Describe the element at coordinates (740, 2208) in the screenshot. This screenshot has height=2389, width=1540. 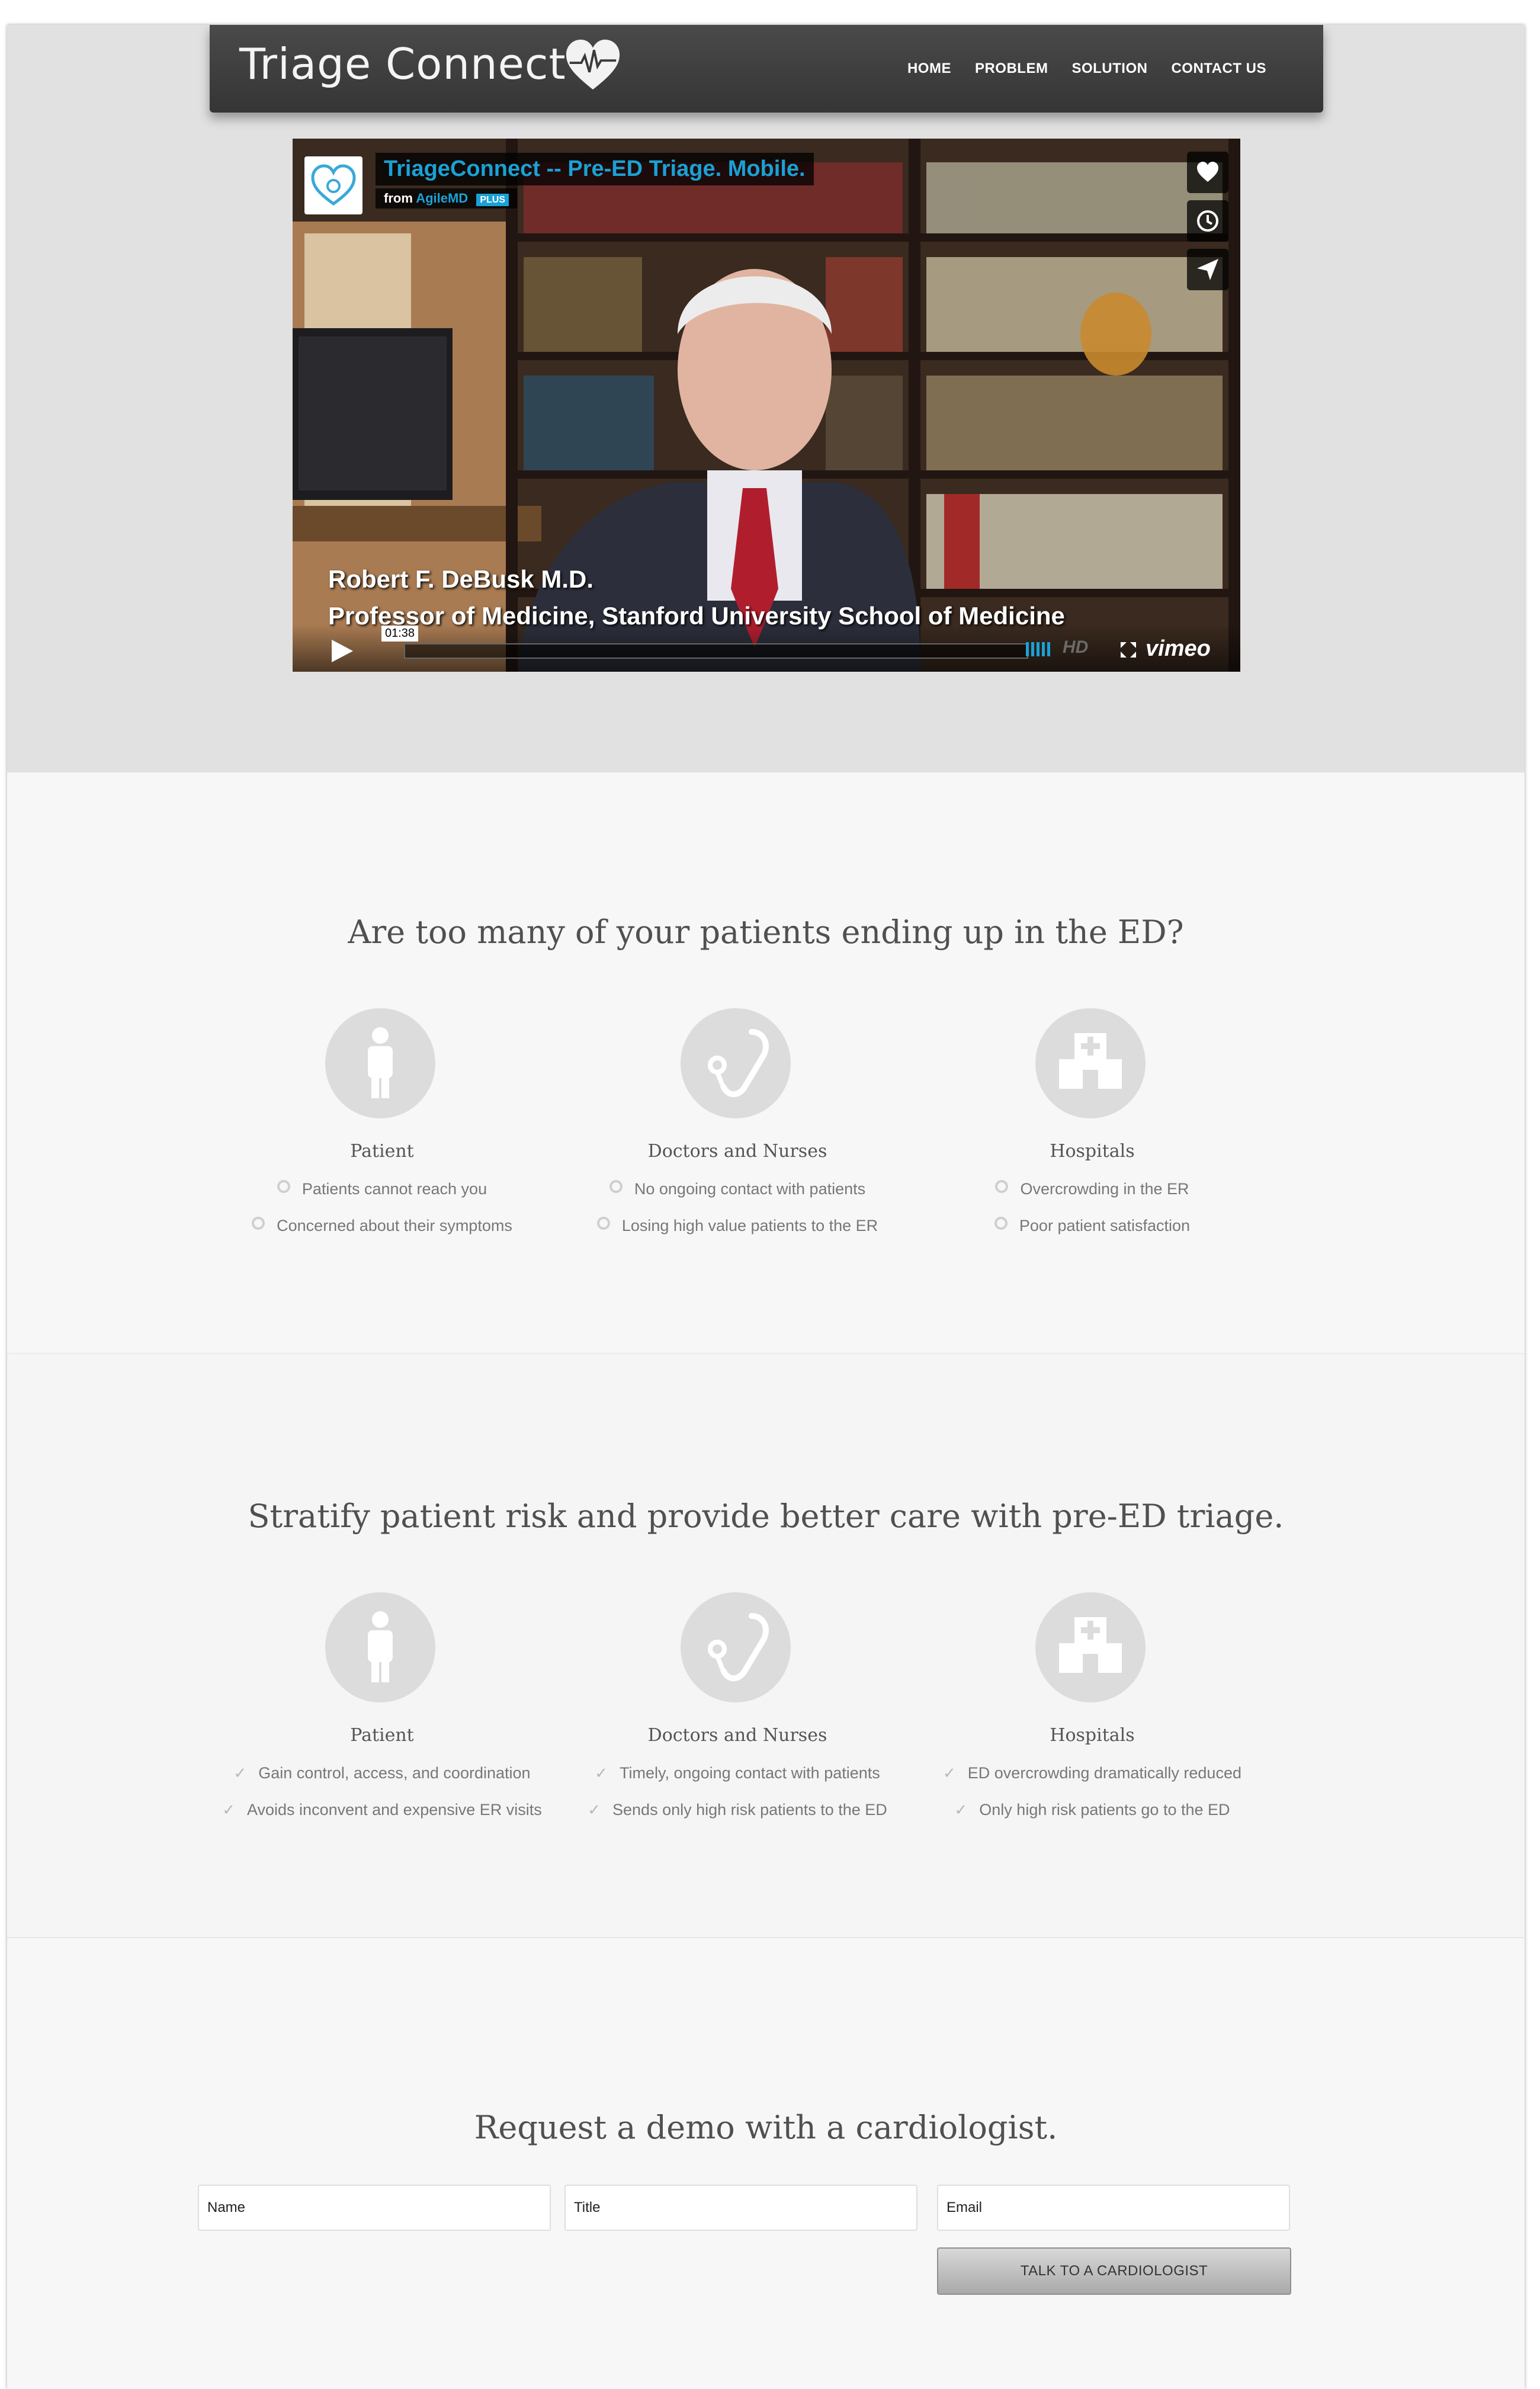
I see `title-field` at that location.